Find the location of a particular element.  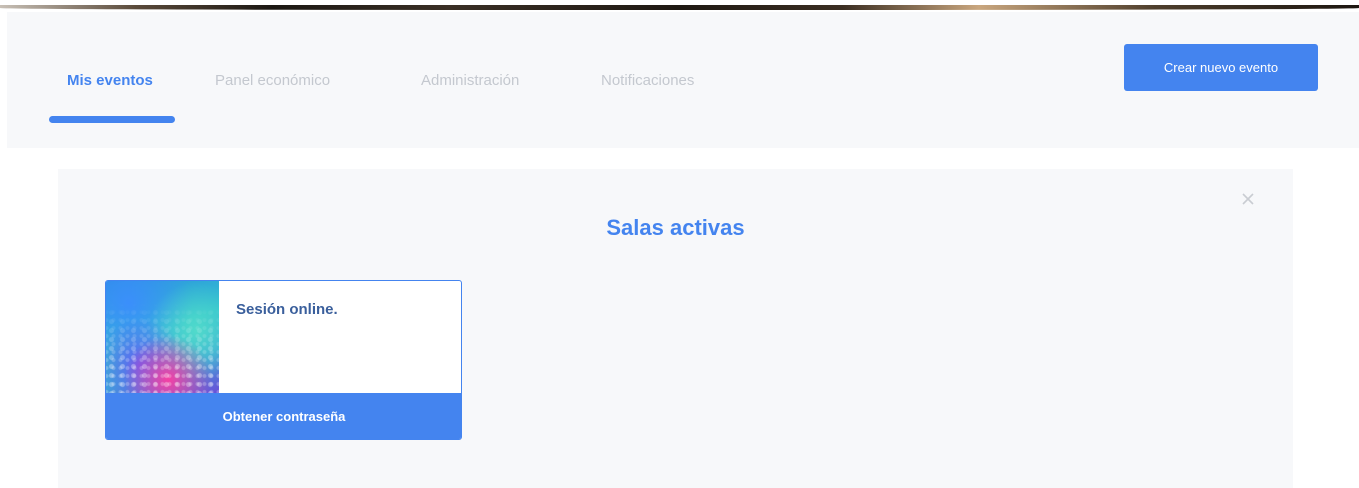

room-thumbnail is located at coordinates (162, 337).